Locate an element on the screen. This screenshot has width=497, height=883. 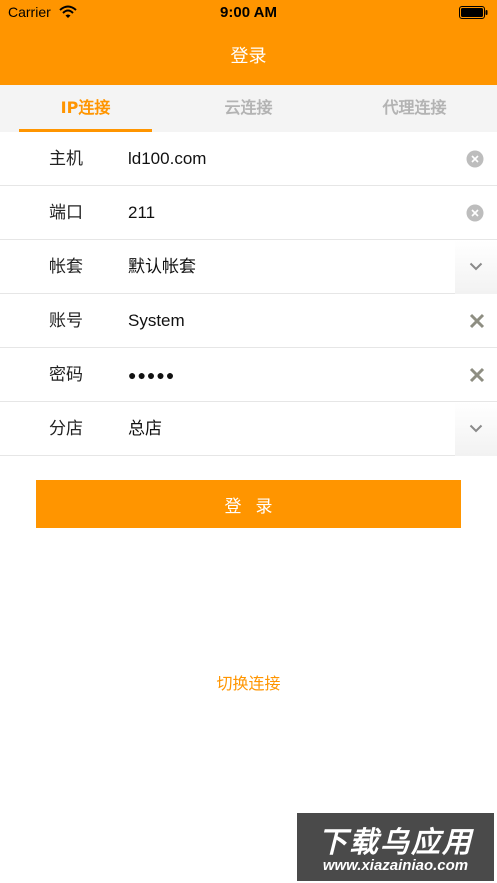
host-label: 主机 is located at coordinates (66, 159).